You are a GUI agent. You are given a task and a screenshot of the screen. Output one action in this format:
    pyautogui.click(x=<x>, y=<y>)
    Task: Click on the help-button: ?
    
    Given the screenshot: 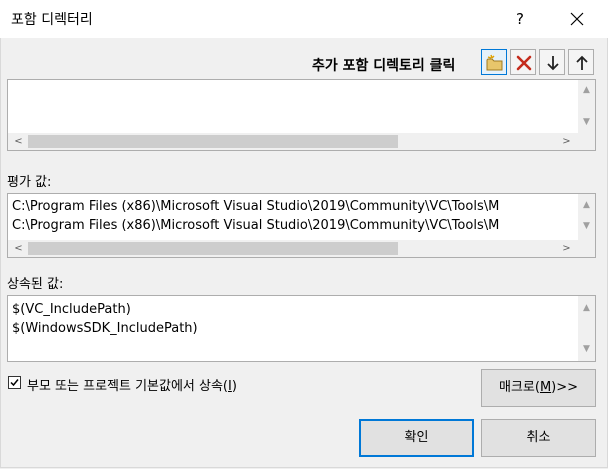 What is the action you would take?
    pyautogui.click(x=520, y=19)
    